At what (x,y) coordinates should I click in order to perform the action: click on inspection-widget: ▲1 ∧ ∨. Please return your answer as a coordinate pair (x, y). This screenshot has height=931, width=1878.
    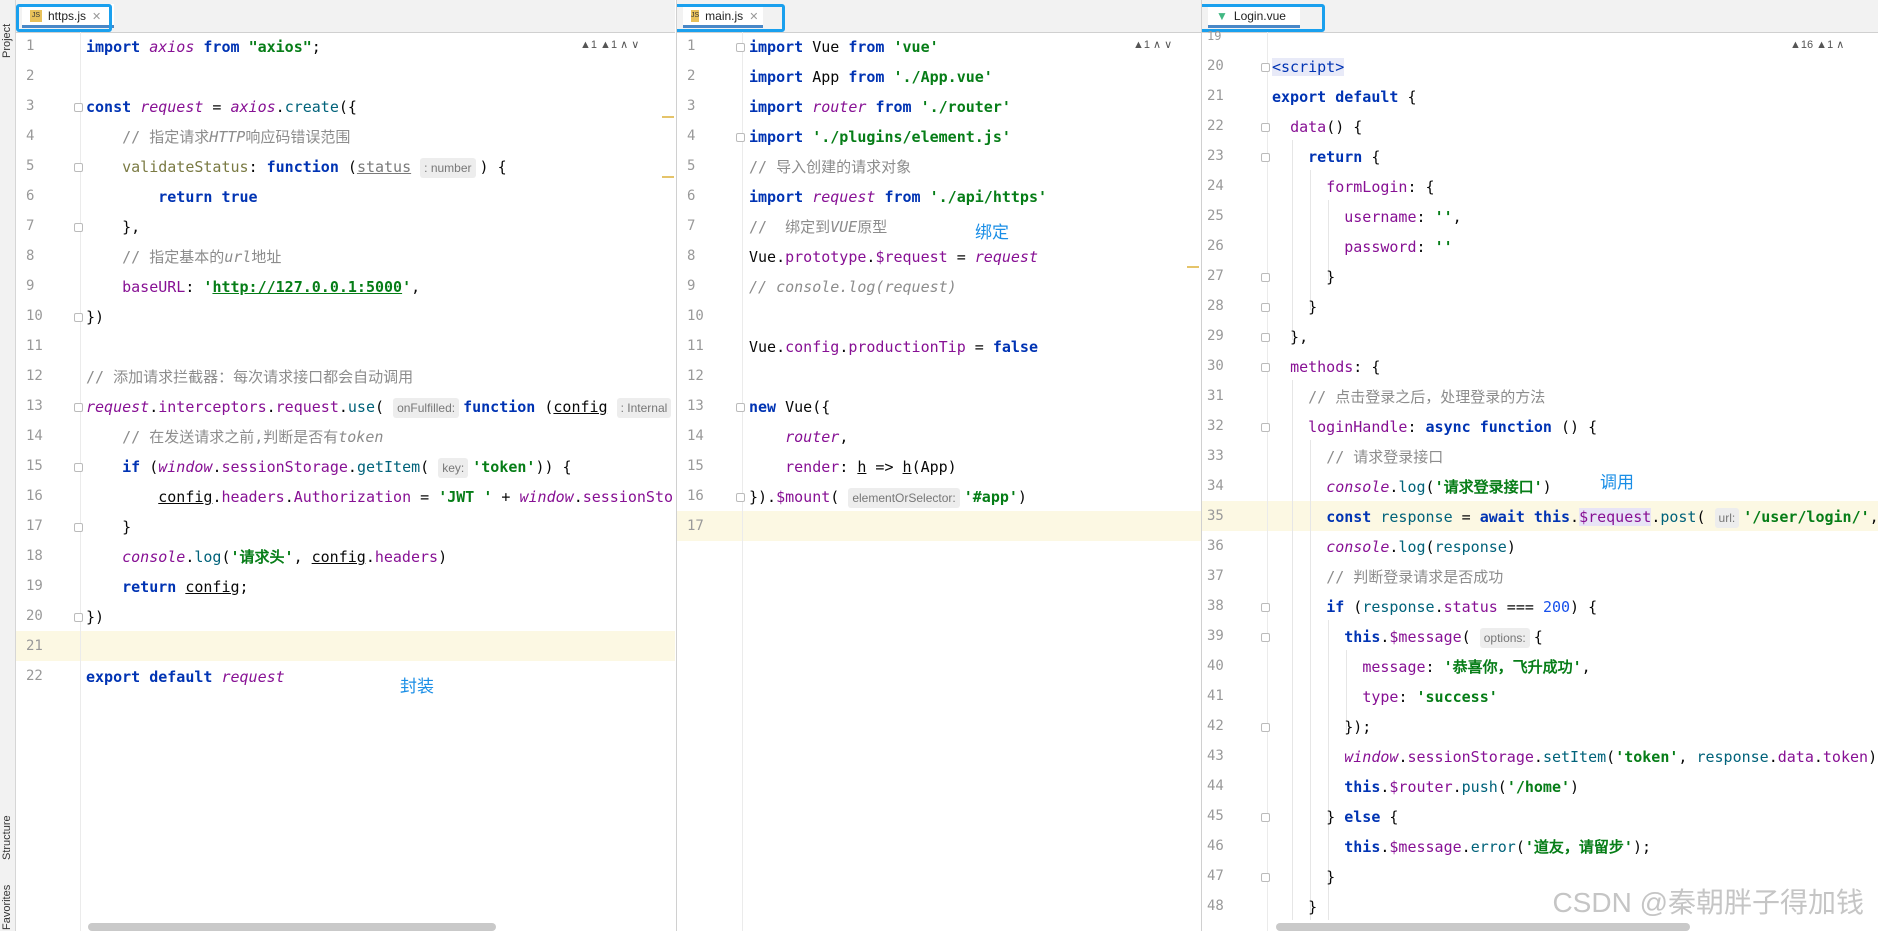
    Looking at the image, I should click on (1152, 44).